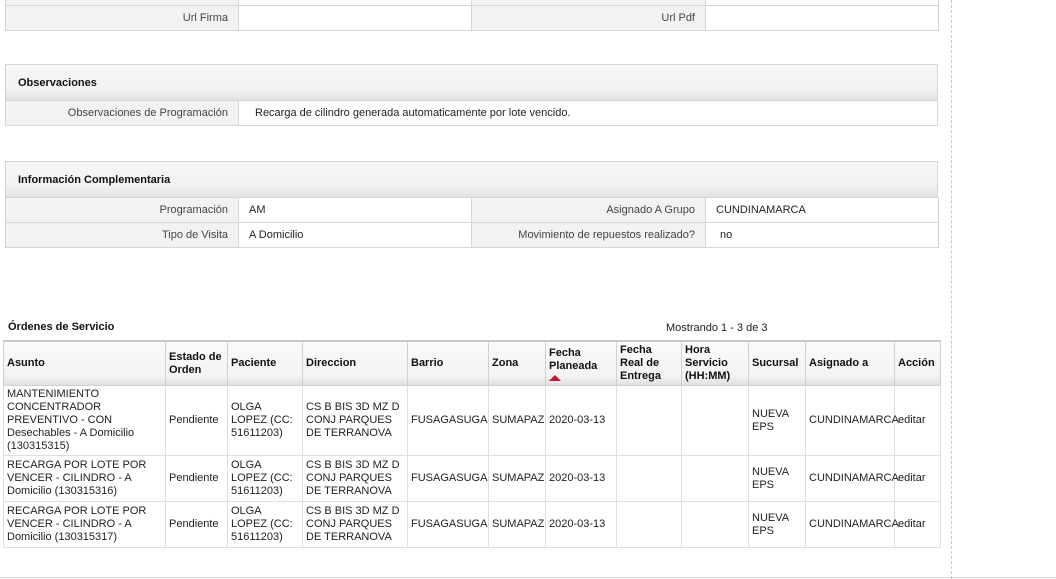 The image size is (1056, 579). What do you see at coordinates (917, 363) in the screenshot?
I see `col-accion: Acción` at bounding box center [917, 363].